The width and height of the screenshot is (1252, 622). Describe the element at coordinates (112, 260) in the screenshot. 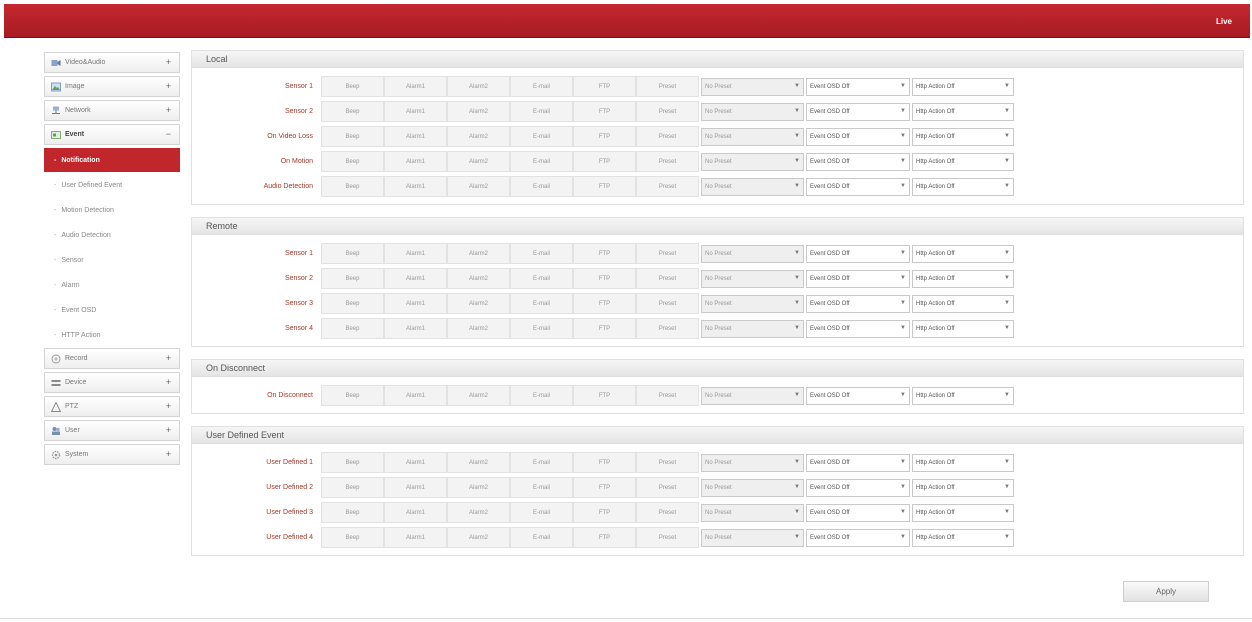

I see `submenu-sensor: - Sensor` at that location.